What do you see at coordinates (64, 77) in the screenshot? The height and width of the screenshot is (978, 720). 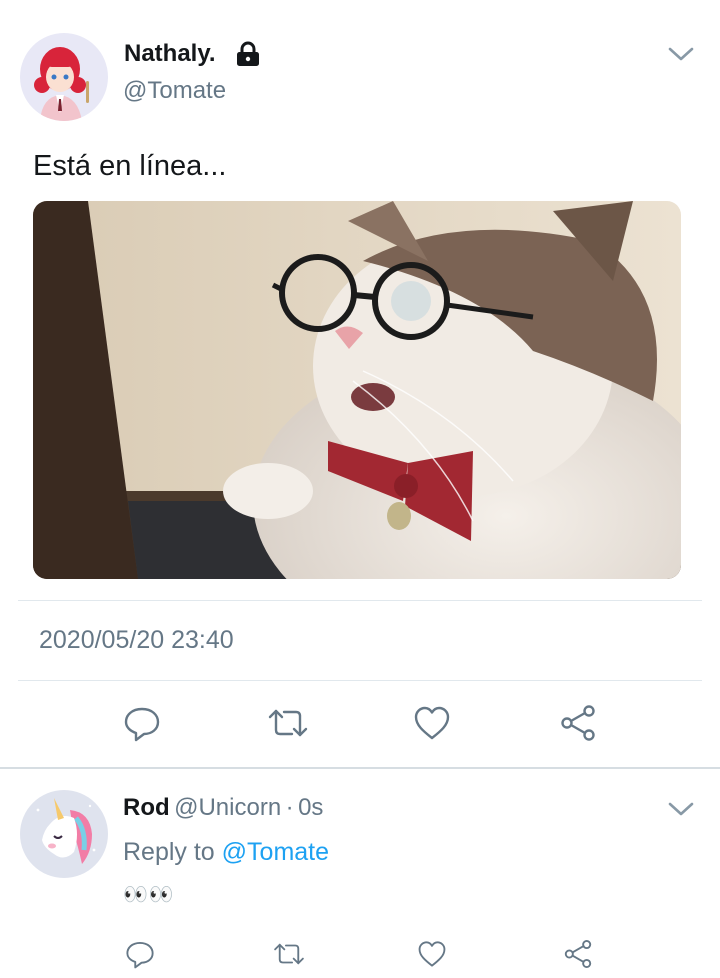 I see `avatar` at bounding box center [64, 77].